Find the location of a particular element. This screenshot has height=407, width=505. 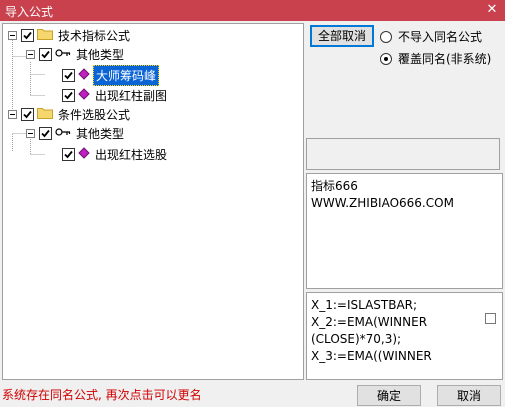

code-line: X_2:=EMA(WINNER is located at coordinates (369, 322).